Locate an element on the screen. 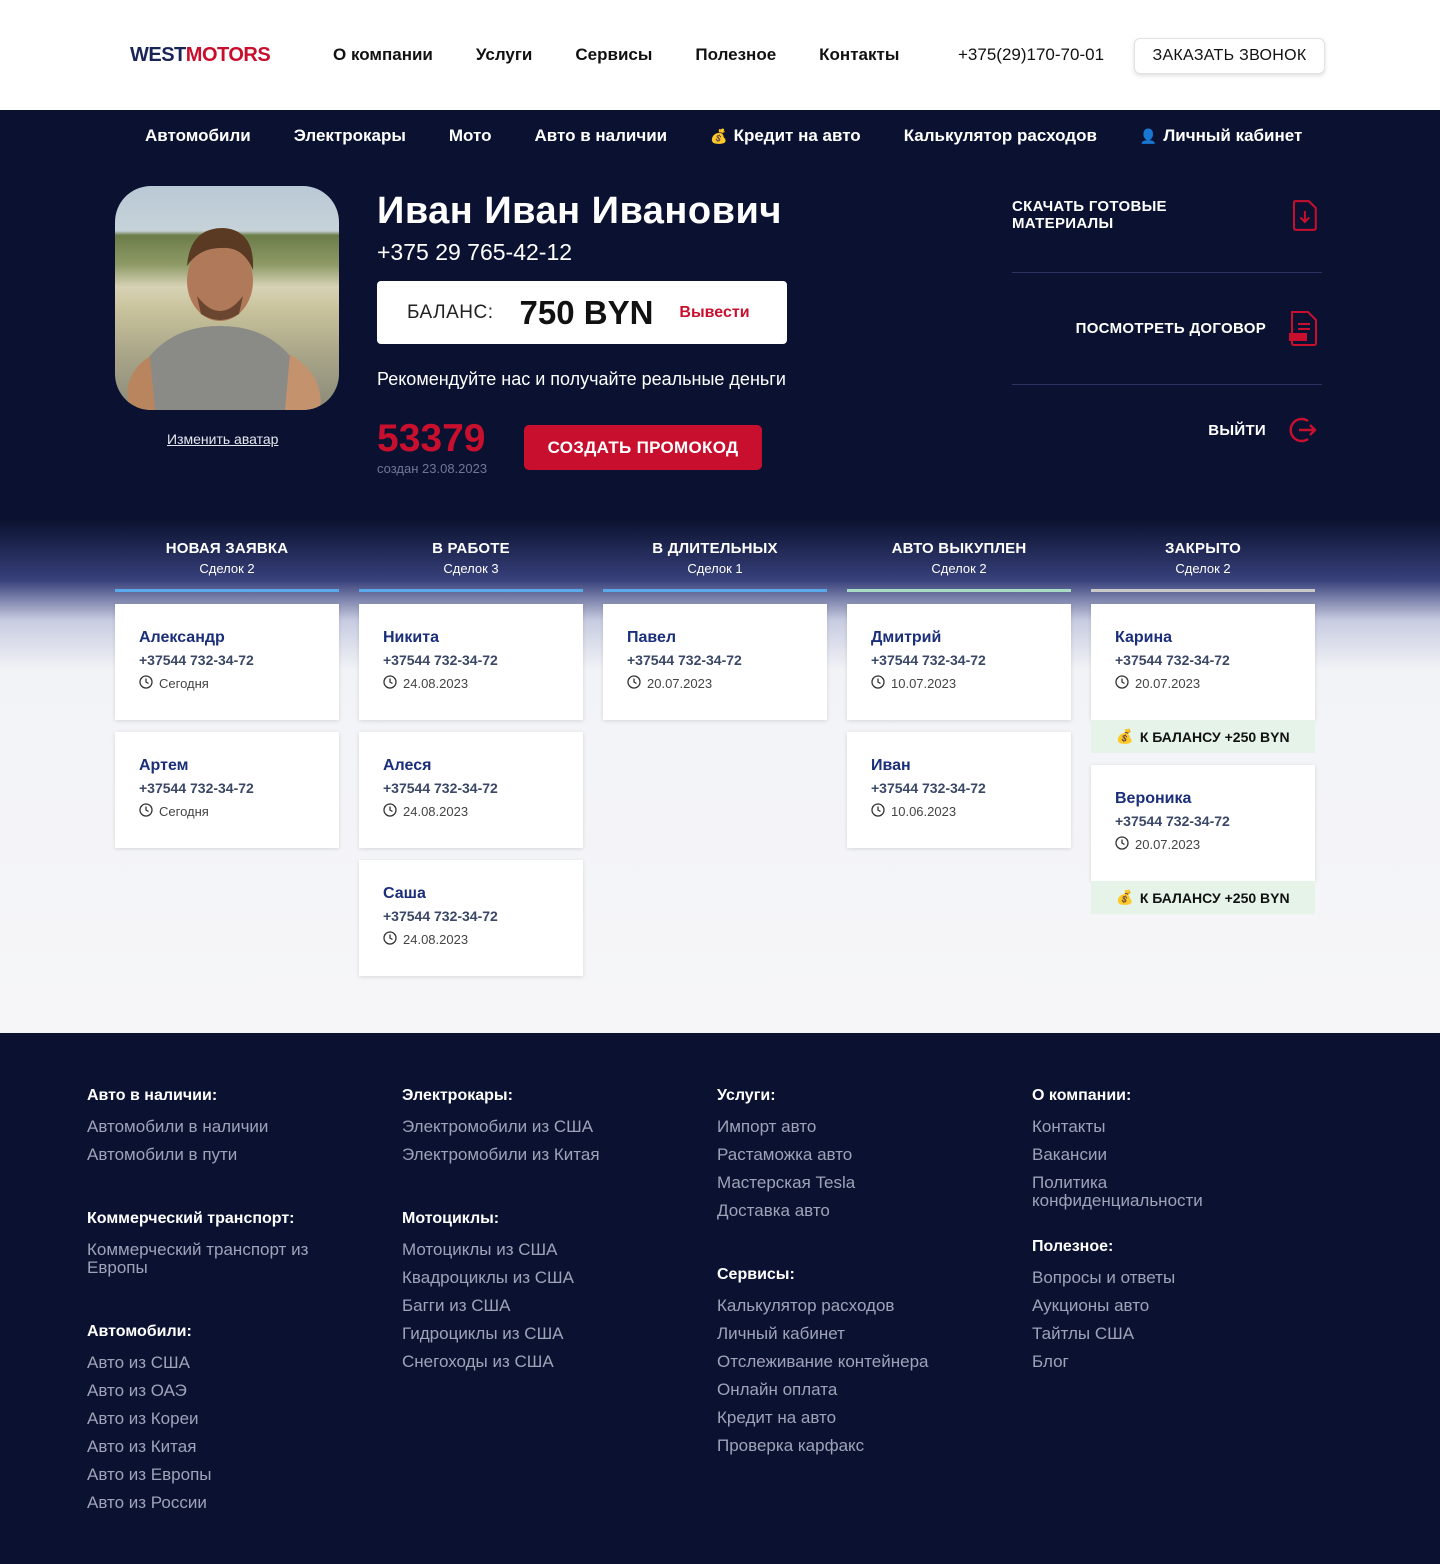 The image size is (1440, 1564). footer-link: Калькулятор расходов is located at coordinates (842, 1306).